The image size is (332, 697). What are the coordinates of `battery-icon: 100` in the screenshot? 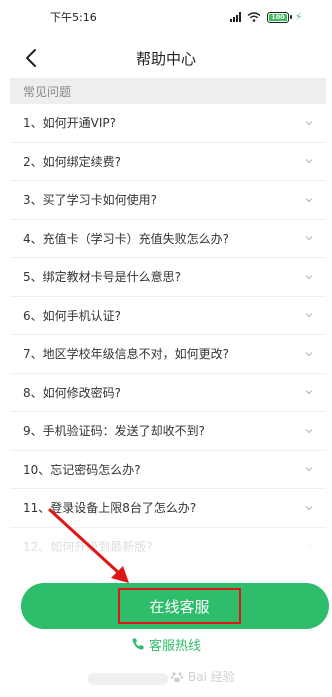 It's located at (279, 17).